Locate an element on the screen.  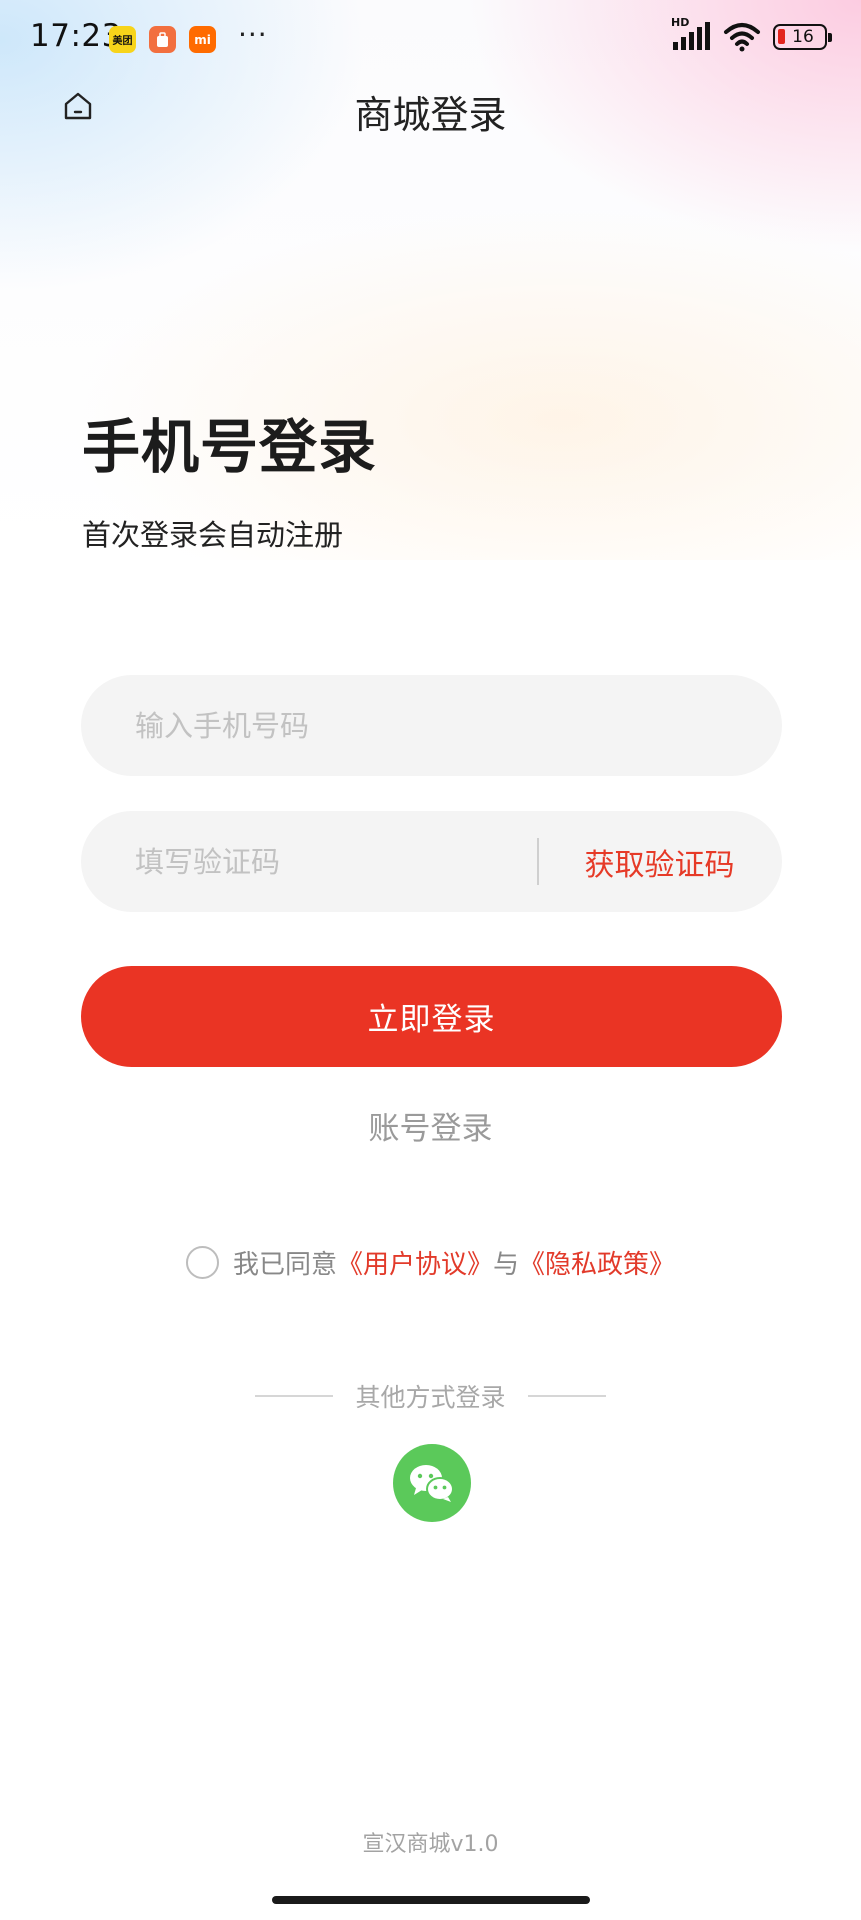
divider-line-right is located at coordinates (566, 1396).